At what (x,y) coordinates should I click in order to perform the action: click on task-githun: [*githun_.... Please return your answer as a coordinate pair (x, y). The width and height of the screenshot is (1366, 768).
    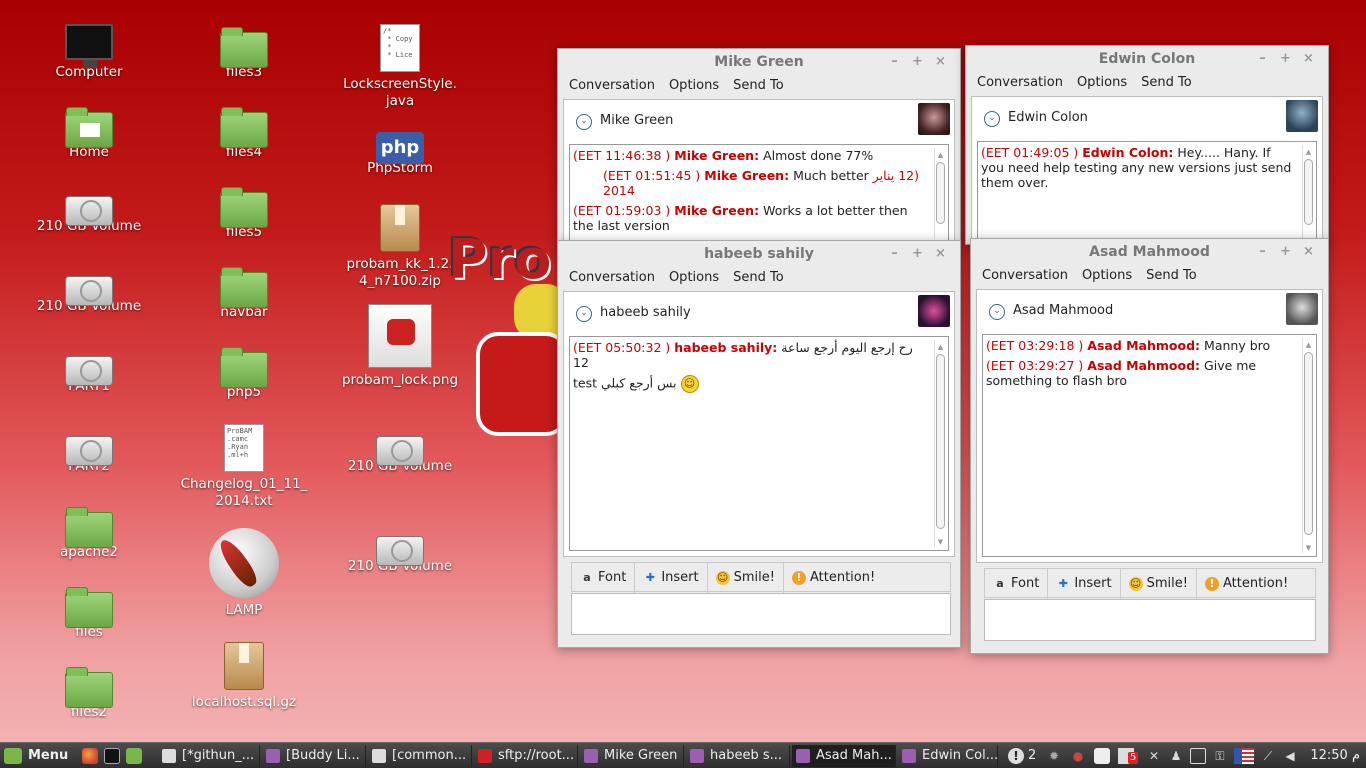
    Looking at the image, I should click on (209, 756).